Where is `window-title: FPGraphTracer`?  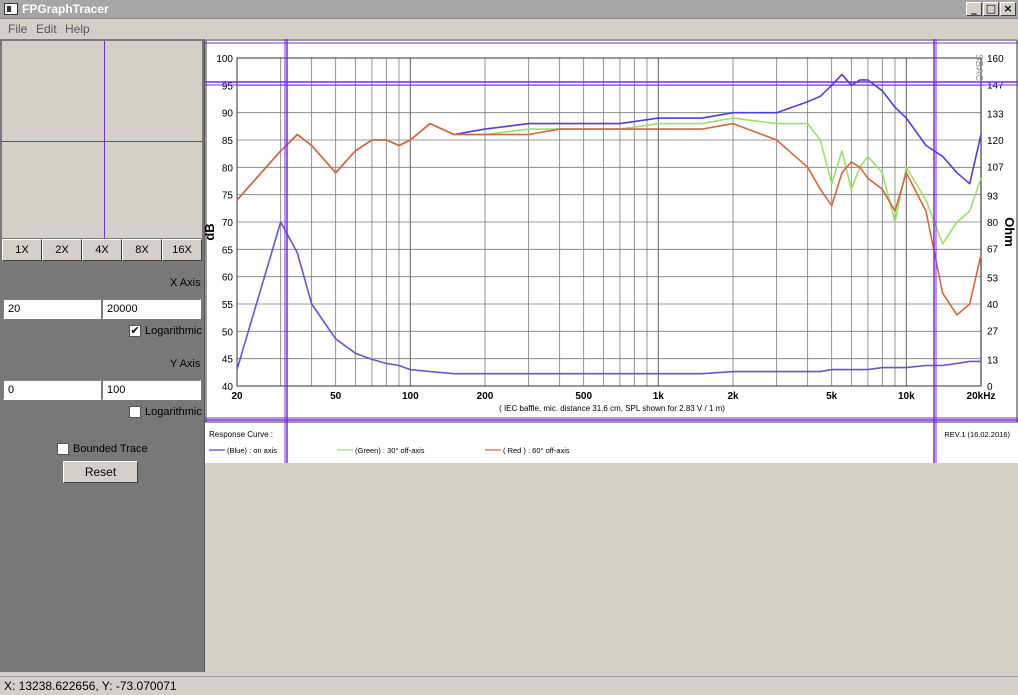
window-title: FPGraphTracer is located at coordinates (65, 9).